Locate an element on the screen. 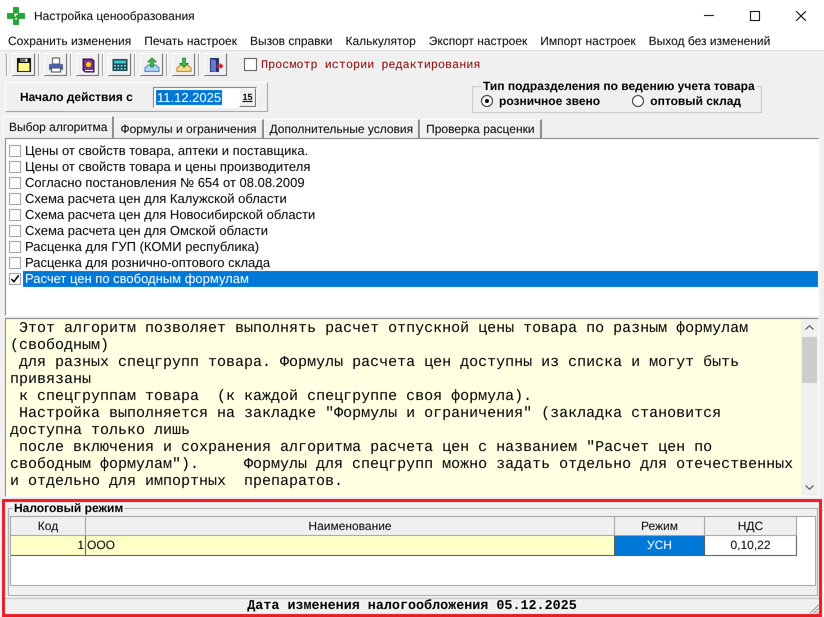 The width and height of the screenshot is (824, 617). close-icon is located at coordinates (801, 15).